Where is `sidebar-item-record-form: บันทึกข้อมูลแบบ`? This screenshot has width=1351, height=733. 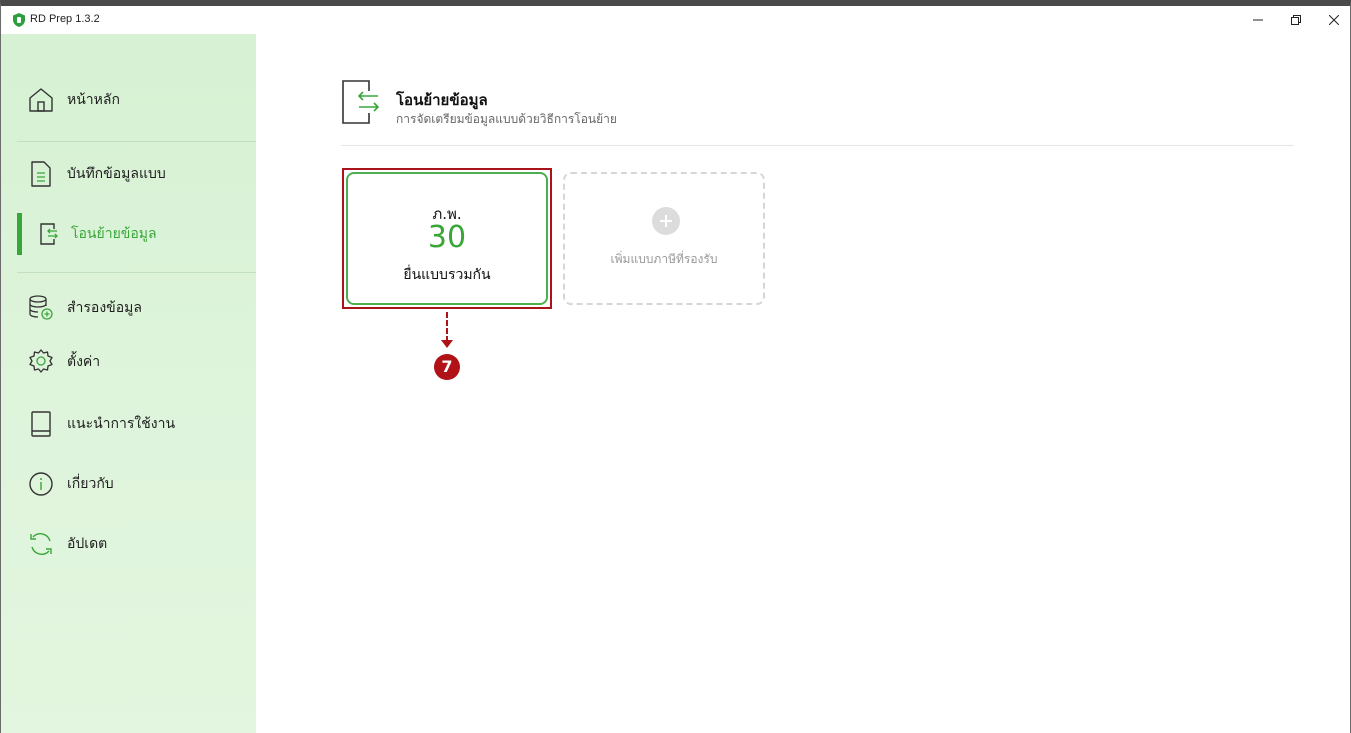
sidebar-item-record-form: บันทึกข้อมูลแบบ is located at coordinates (128, 174).